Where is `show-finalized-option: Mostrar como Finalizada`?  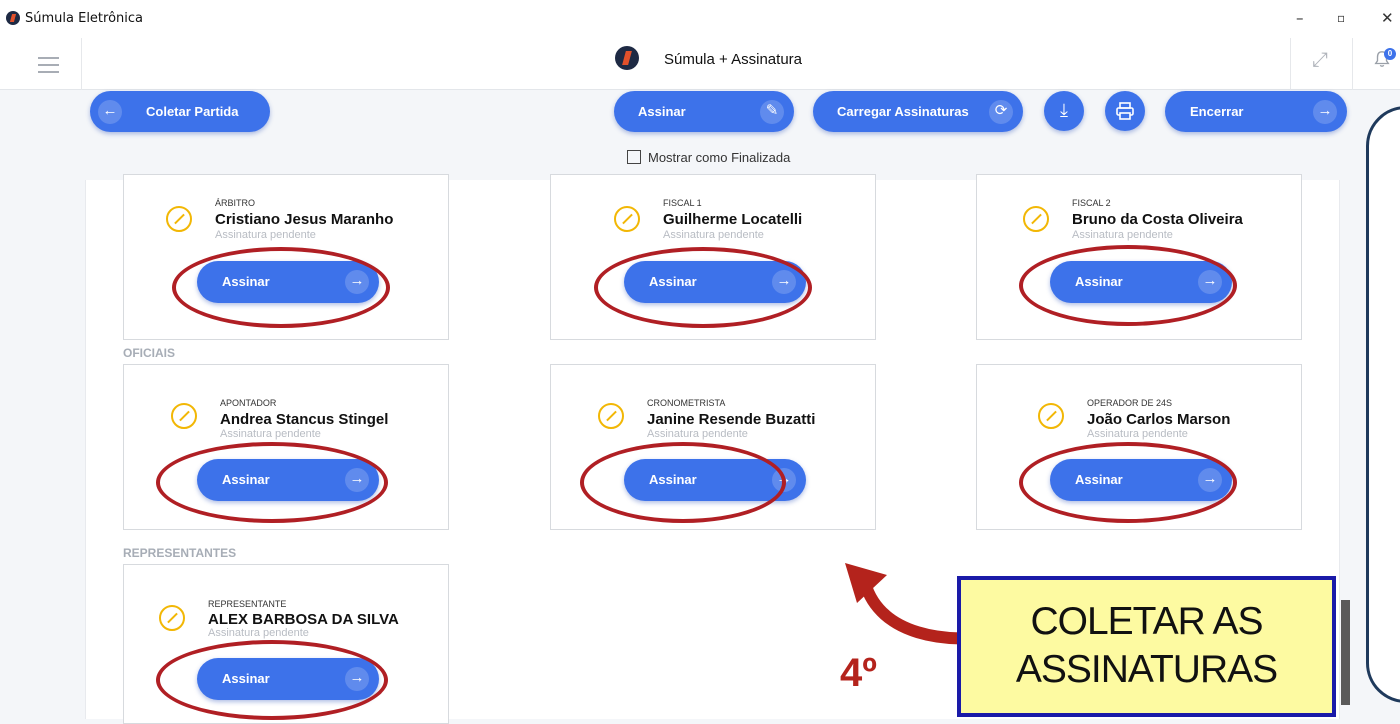 show-finalized-option: Mostrar como Finalizada is located at coordinates (708, 157).